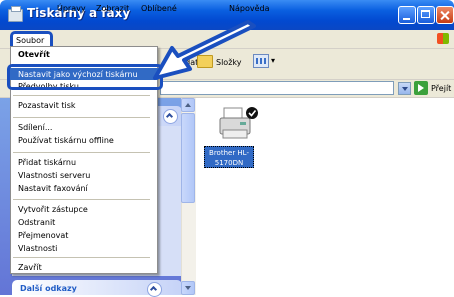 The width and height of the screenshot is (454, 297). I want to click on printer-name-label: Brother HL-5170DN series, so click(229, 161).